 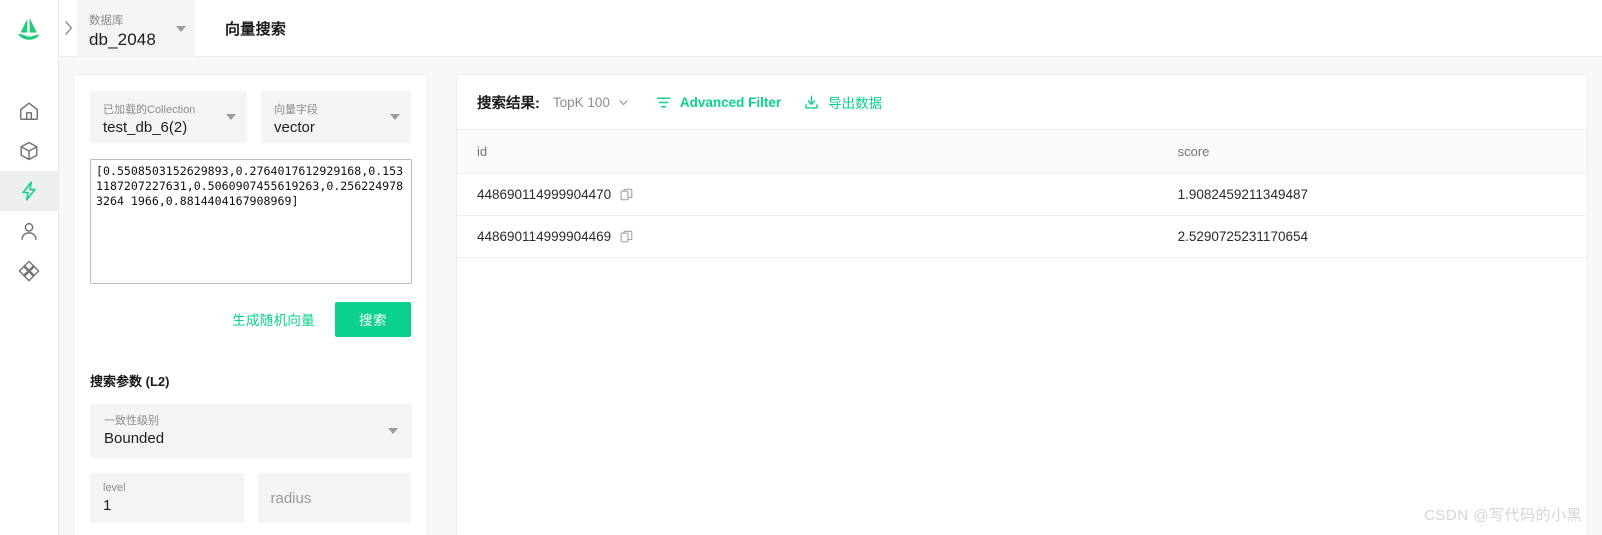 I want to click on database-selector: 数据库 db_2048, so click(x=136, y=28).